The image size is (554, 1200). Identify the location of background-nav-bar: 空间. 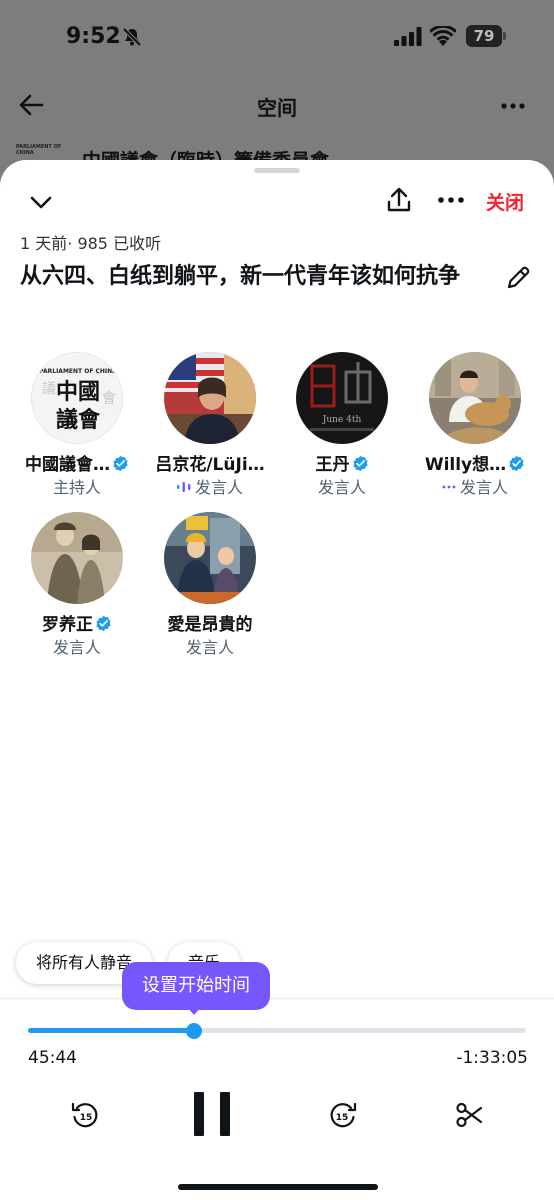
(277, 106).